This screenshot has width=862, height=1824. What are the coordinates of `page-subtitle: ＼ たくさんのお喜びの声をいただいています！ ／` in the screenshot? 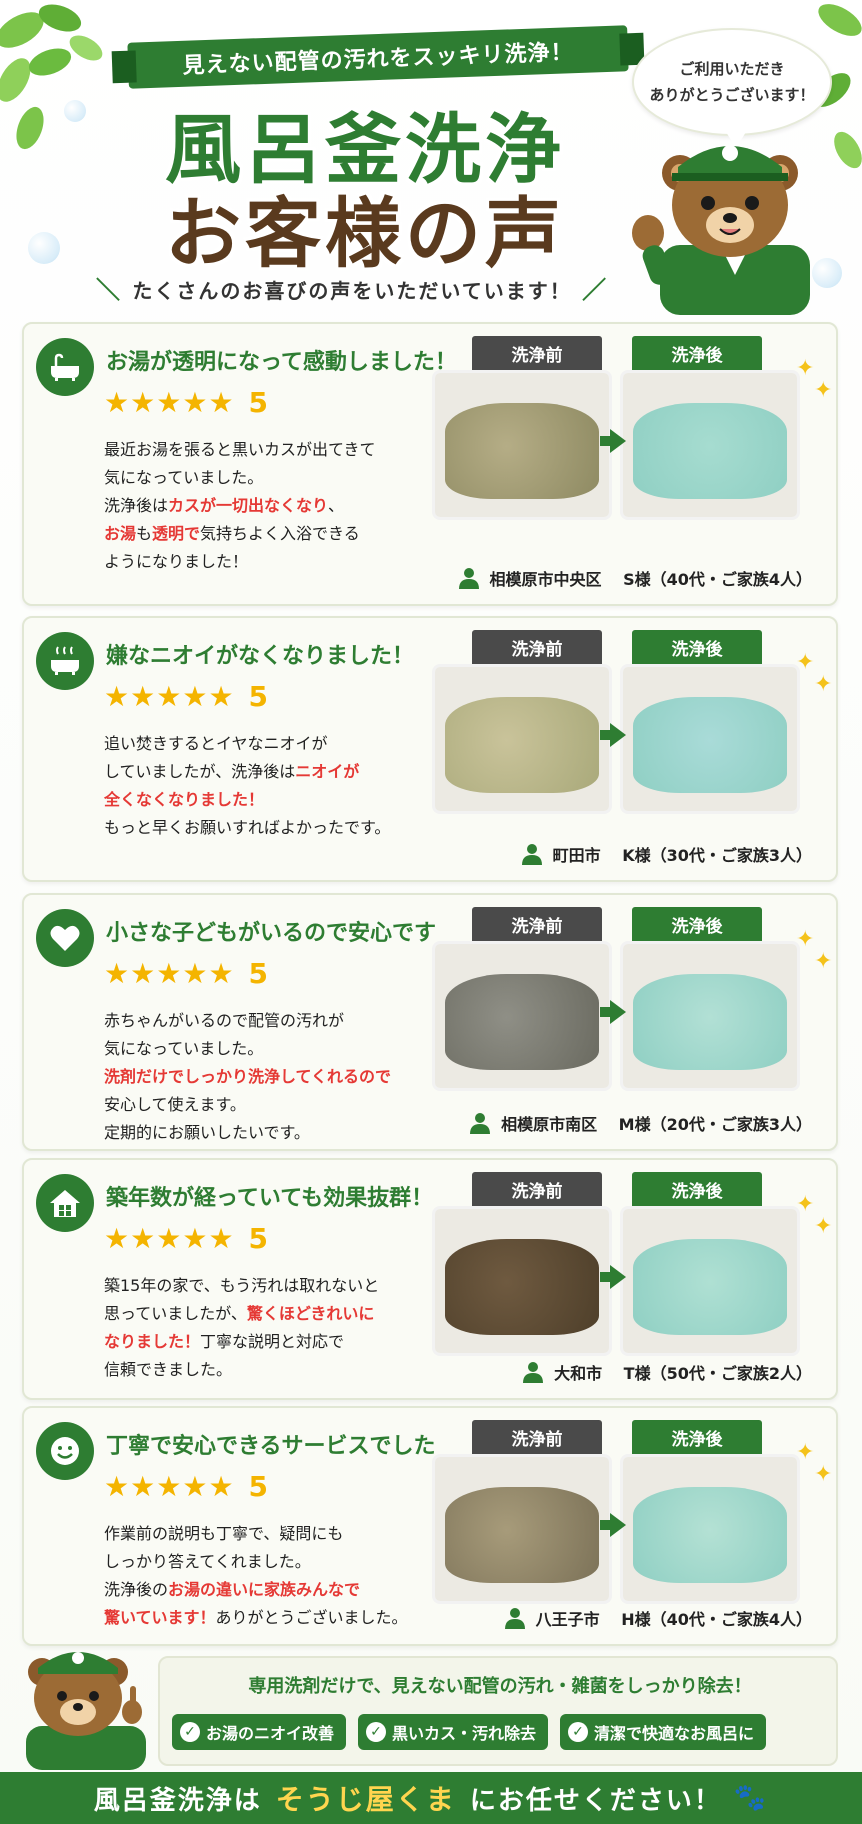 It's located at (352, 287).